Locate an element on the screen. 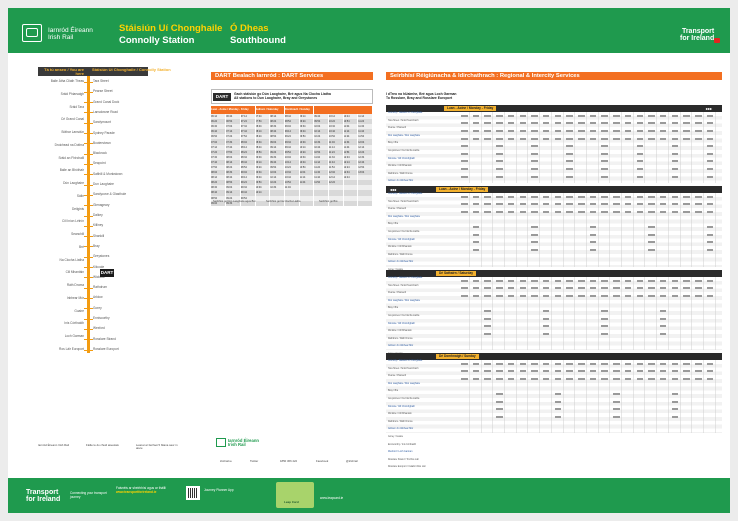 The height and width of the screenshot is (521, 738). contact-web: irishrail.ie is located at coordinates (226, 461).